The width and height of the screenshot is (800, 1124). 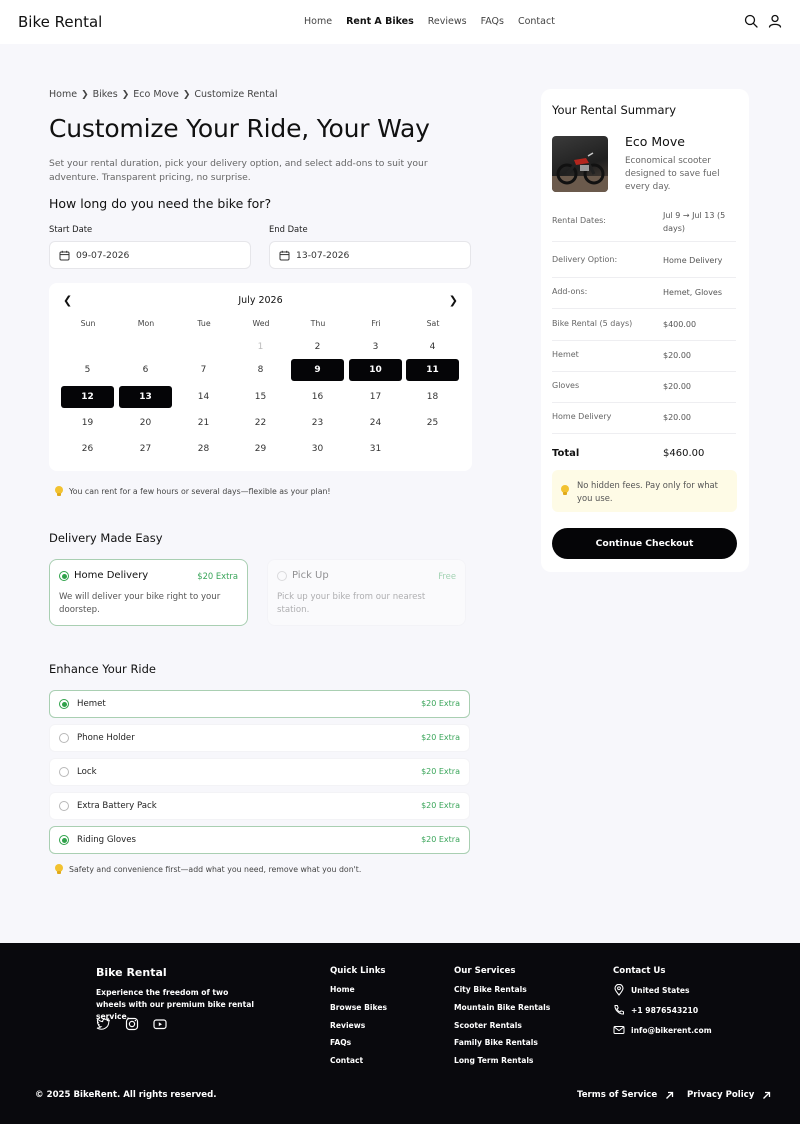 What do you see at coordinates (106, 538) in the screenshot?
I see `delivery-heading: Delivery Made Easy` at bounding box center [106, 538].